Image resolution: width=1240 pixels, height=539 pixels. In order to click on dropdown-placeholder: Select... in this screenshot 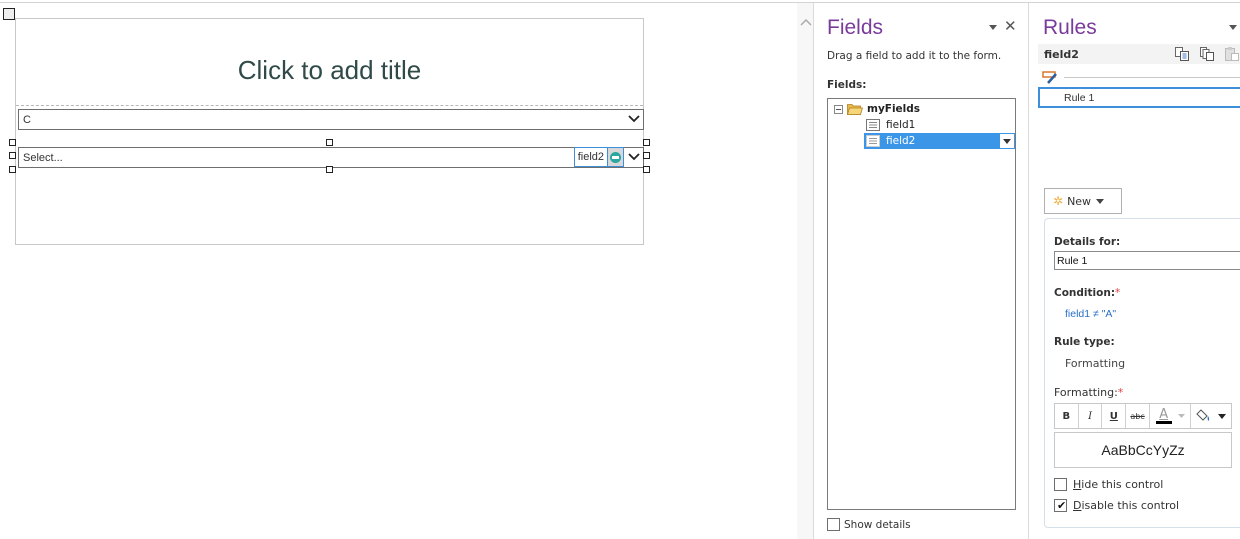, I will do `click(43, 157)`.